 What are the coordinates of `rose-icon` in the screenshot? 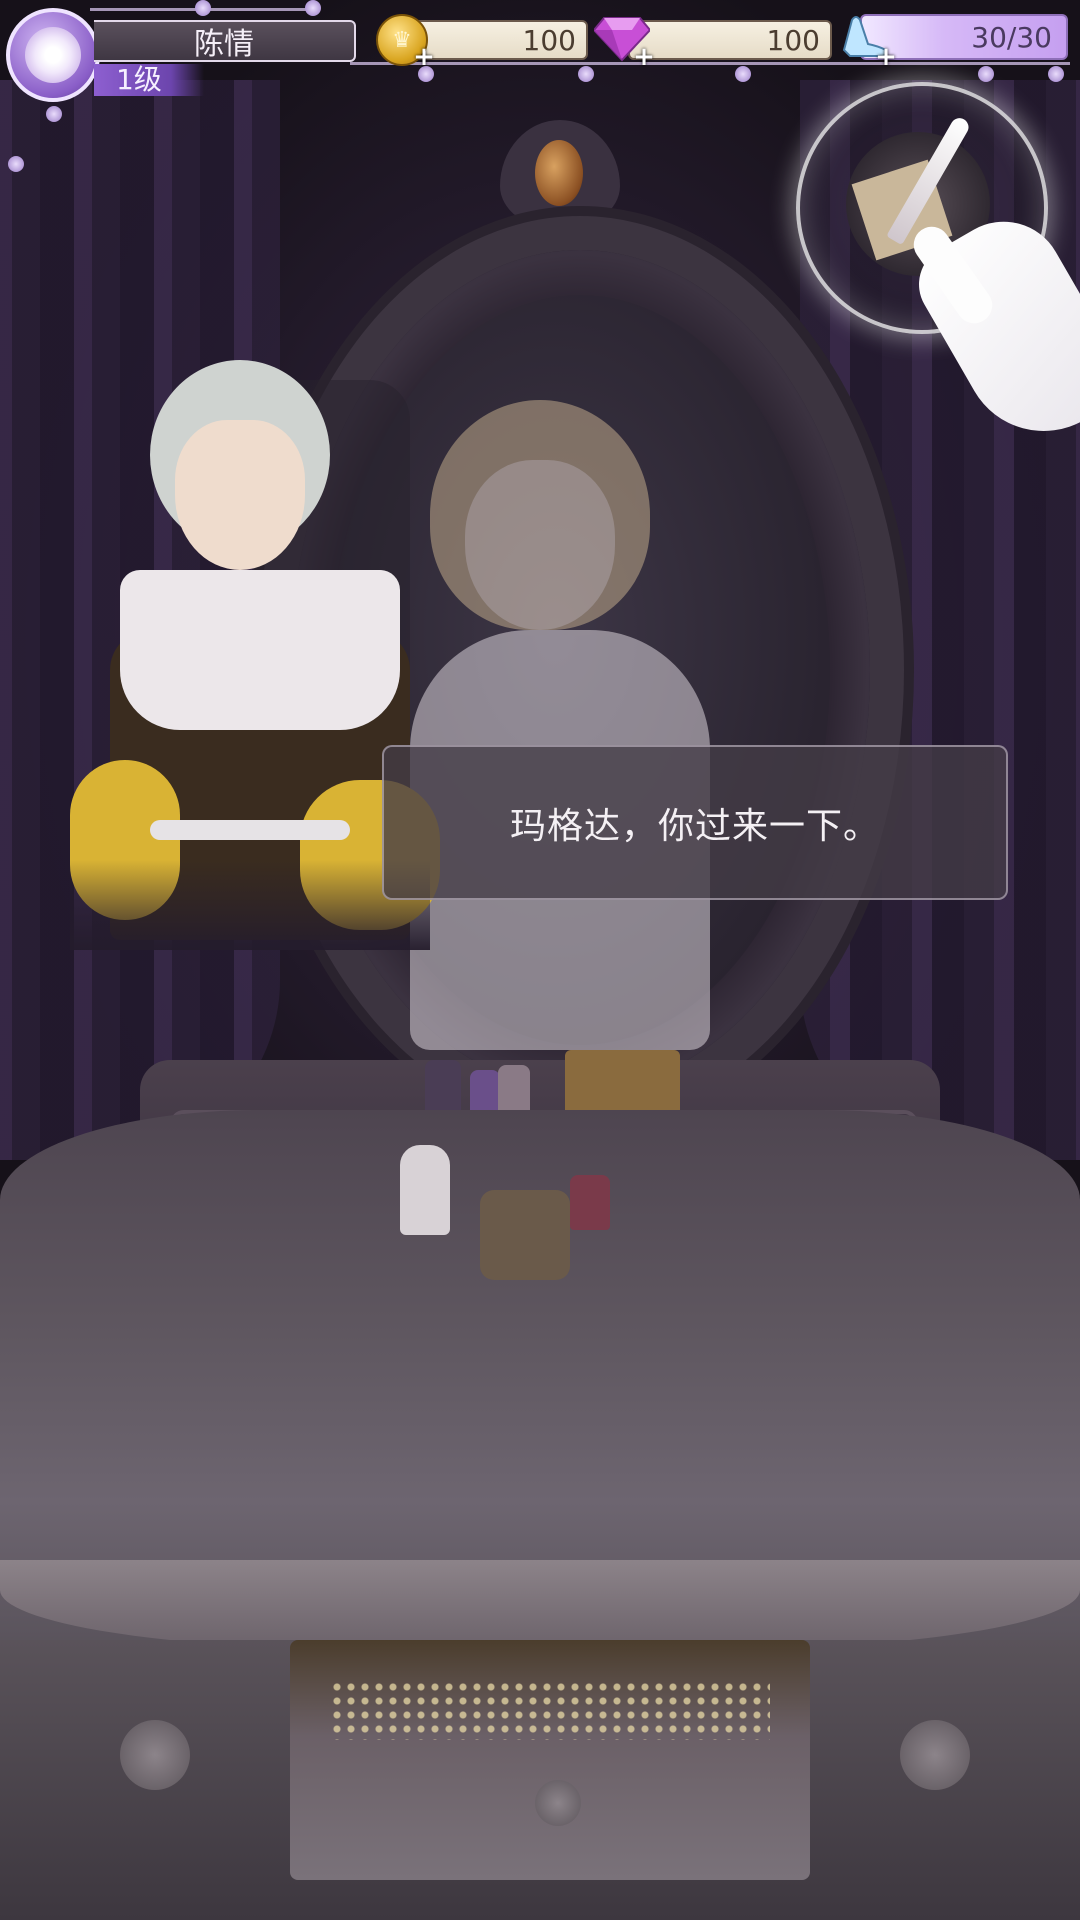 It's located at (53, 55).